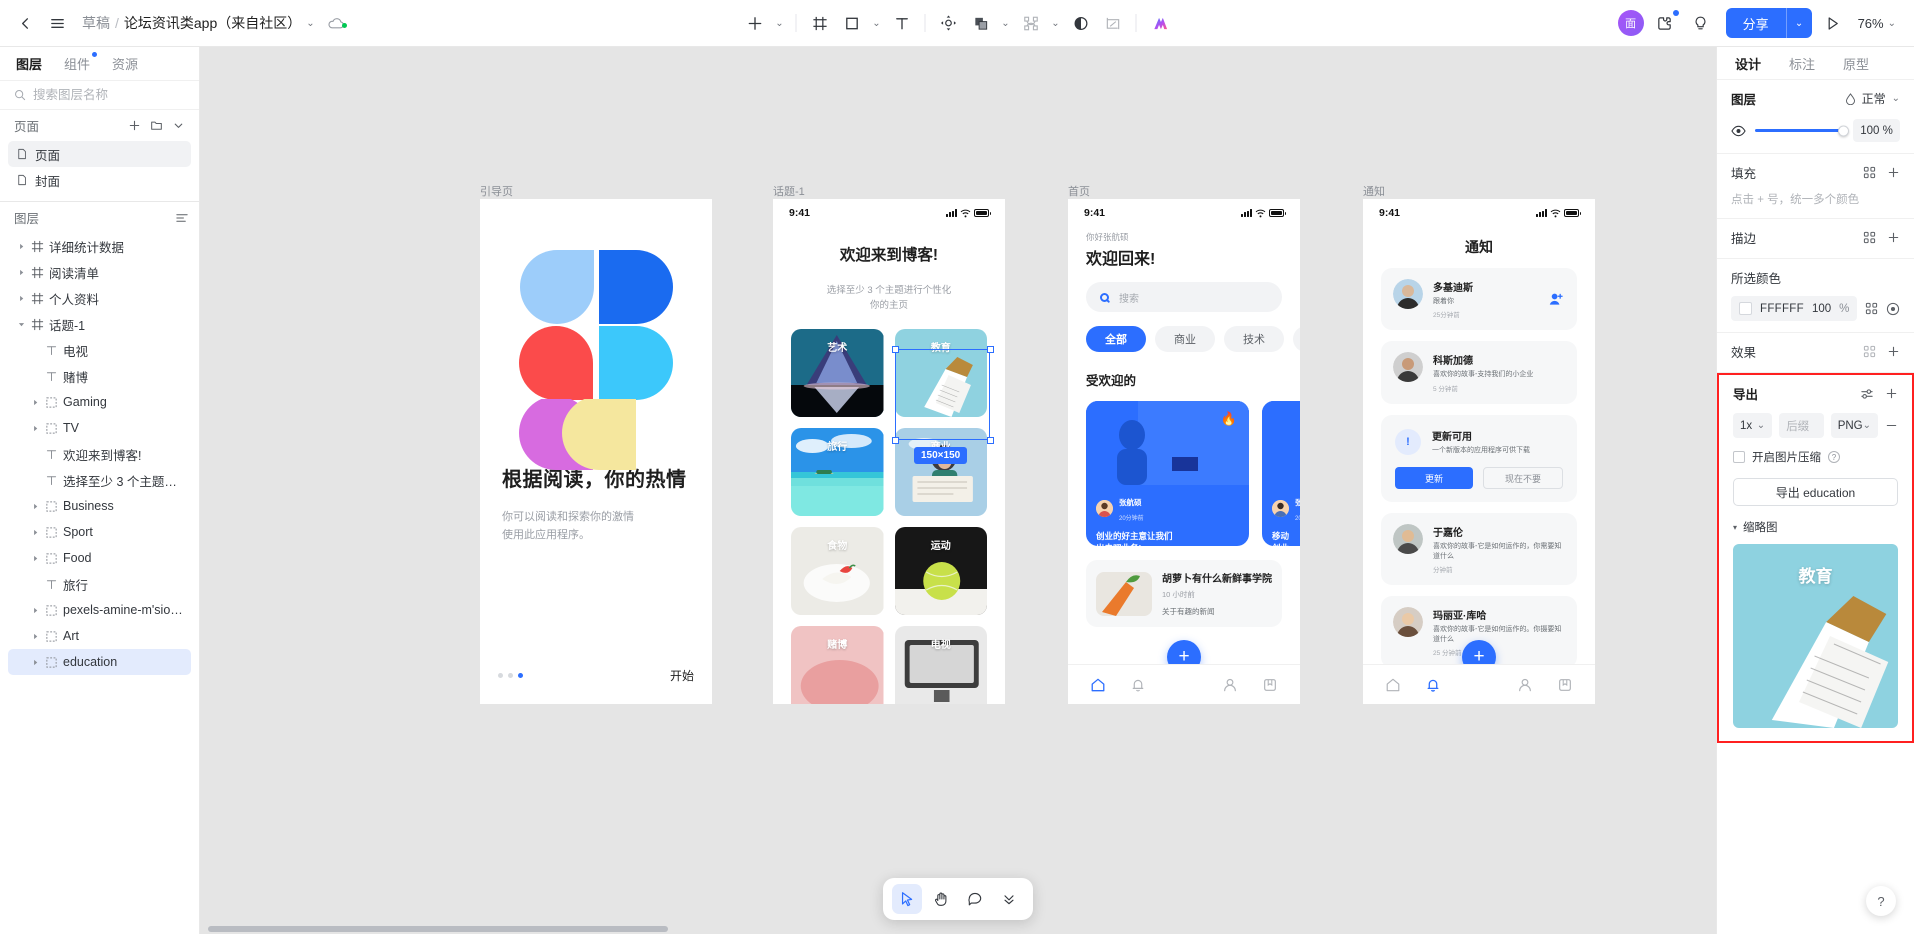  What do you see at coordinates (949, 23) in the screenshot?
I see `move-target-icon` at bounding box center [949, 23].